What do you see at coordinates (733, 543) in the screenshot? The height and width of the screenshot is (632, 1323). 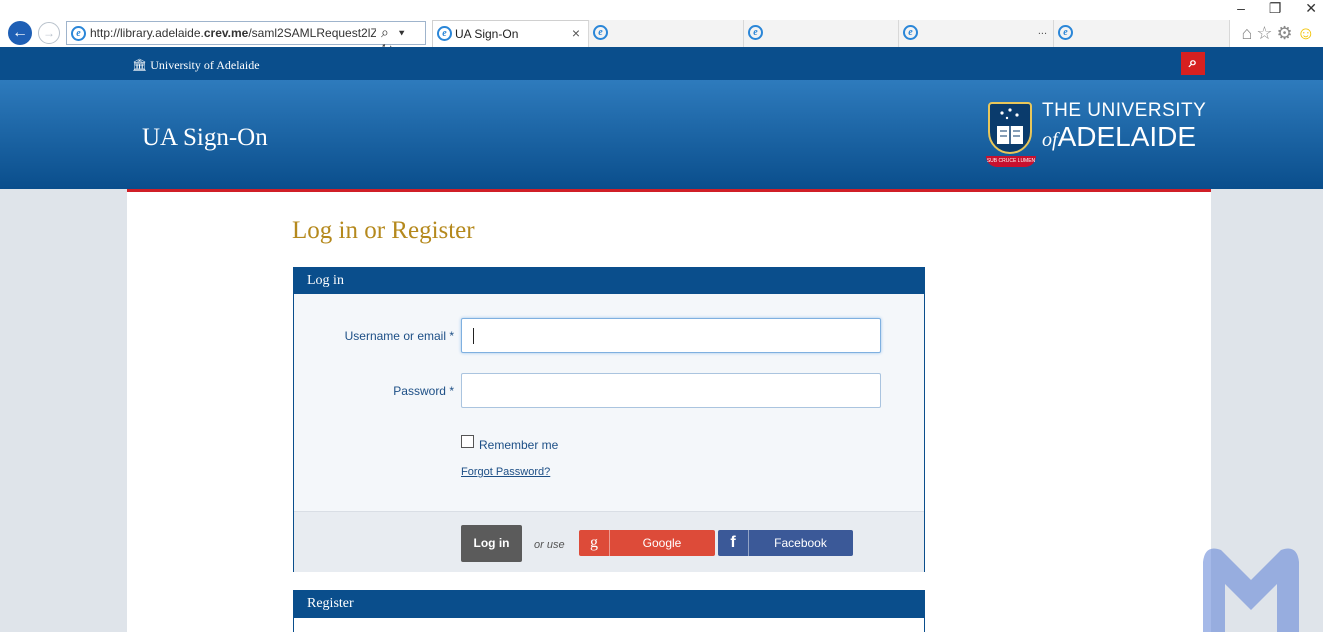 I see `facebook-icon: f` at bounding box center [733, 543].